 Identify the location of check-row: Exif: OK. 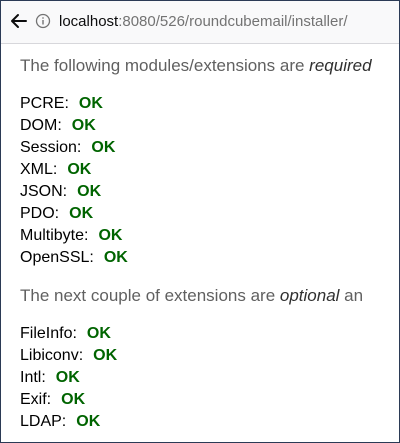
(209, 400).